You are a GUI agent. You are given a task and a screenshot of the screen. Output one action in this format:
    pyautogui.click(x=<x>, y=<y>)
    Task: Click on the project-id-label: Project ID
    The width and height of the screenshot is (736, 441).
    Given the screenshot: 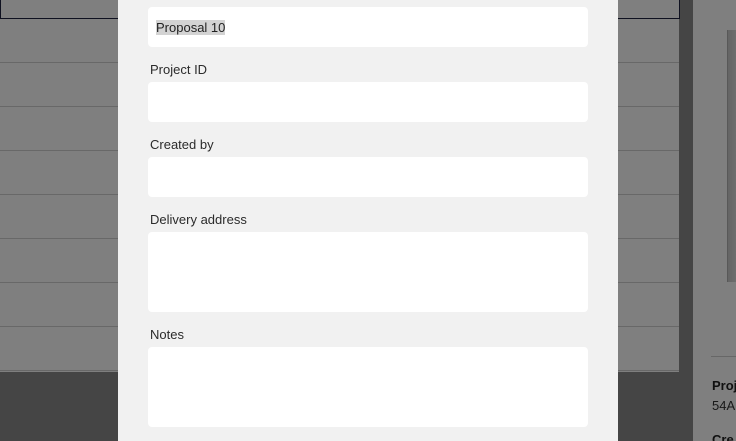 What is the action you would take?
    pyautogui.click(x=179, y=69)
    